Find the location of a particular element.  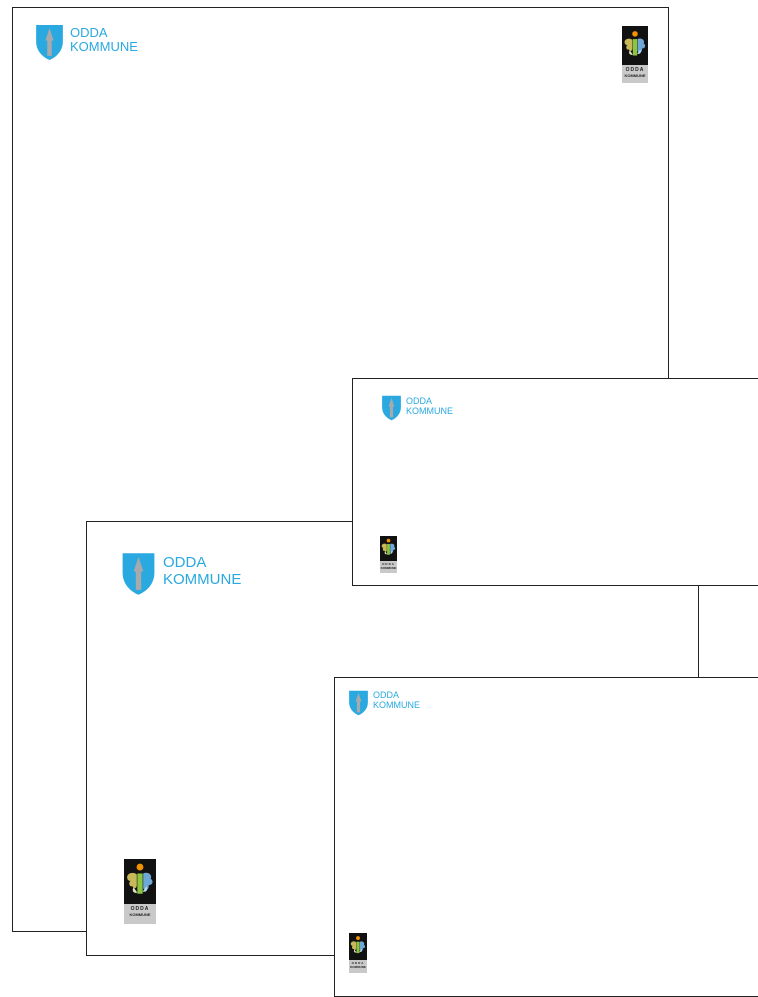

envelope-landscape-logo: ODDA KOMMUNE is located at coordinates (417, 408).